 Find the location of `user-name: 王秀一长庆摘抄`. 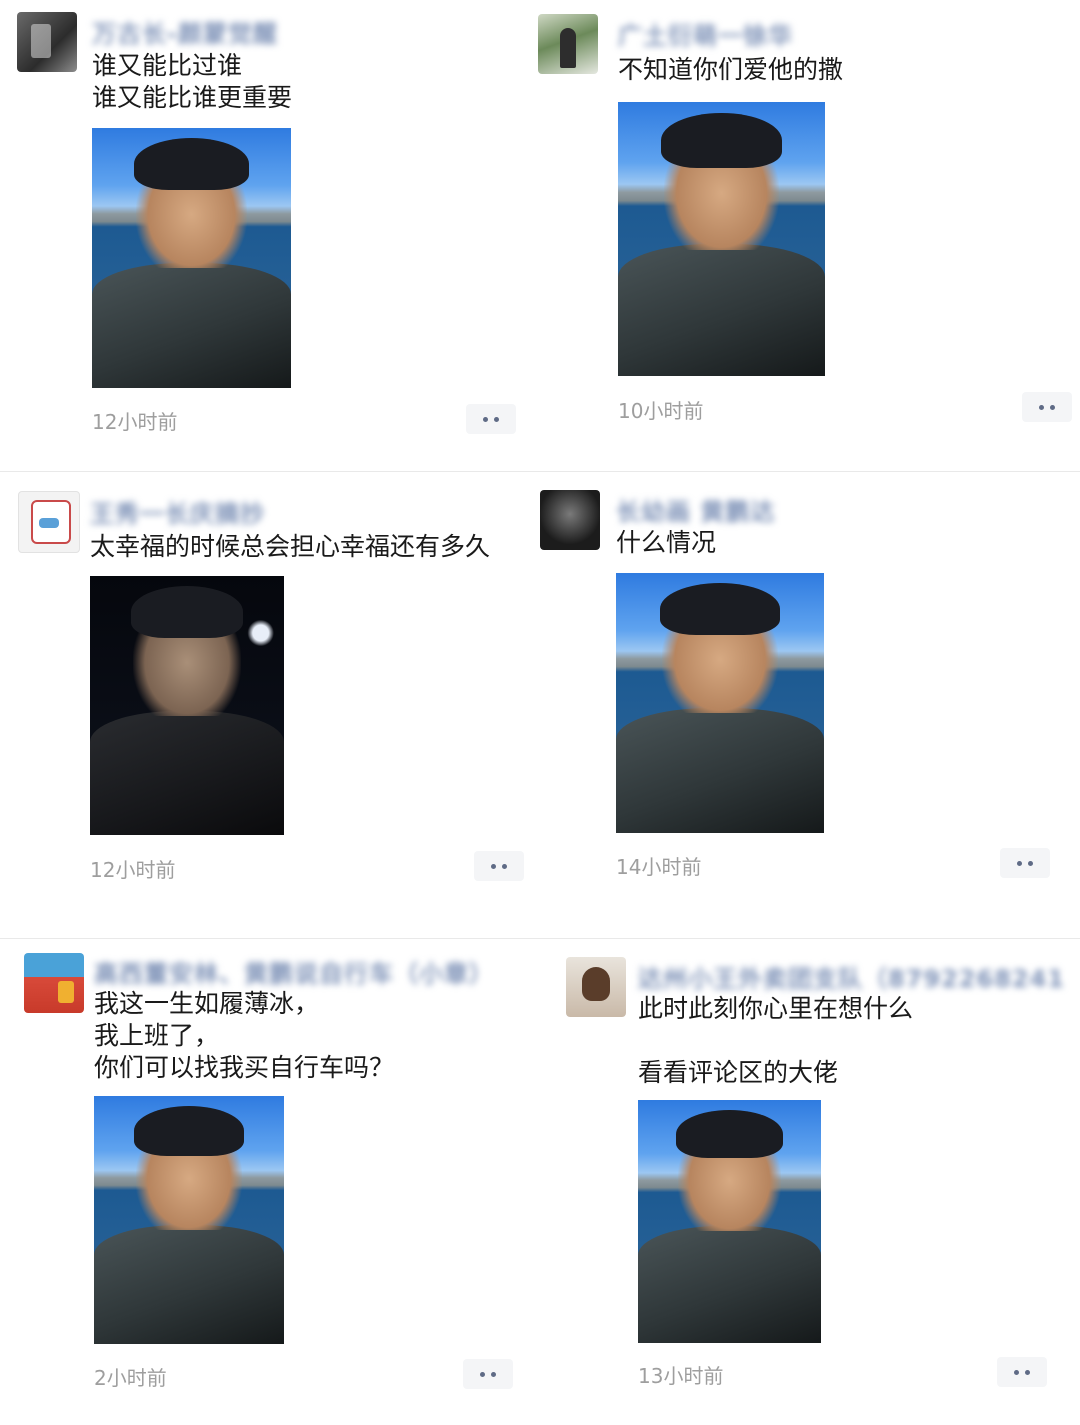

user-name: 王秀一长庆摘抄 is located at coordinates (177, 511).